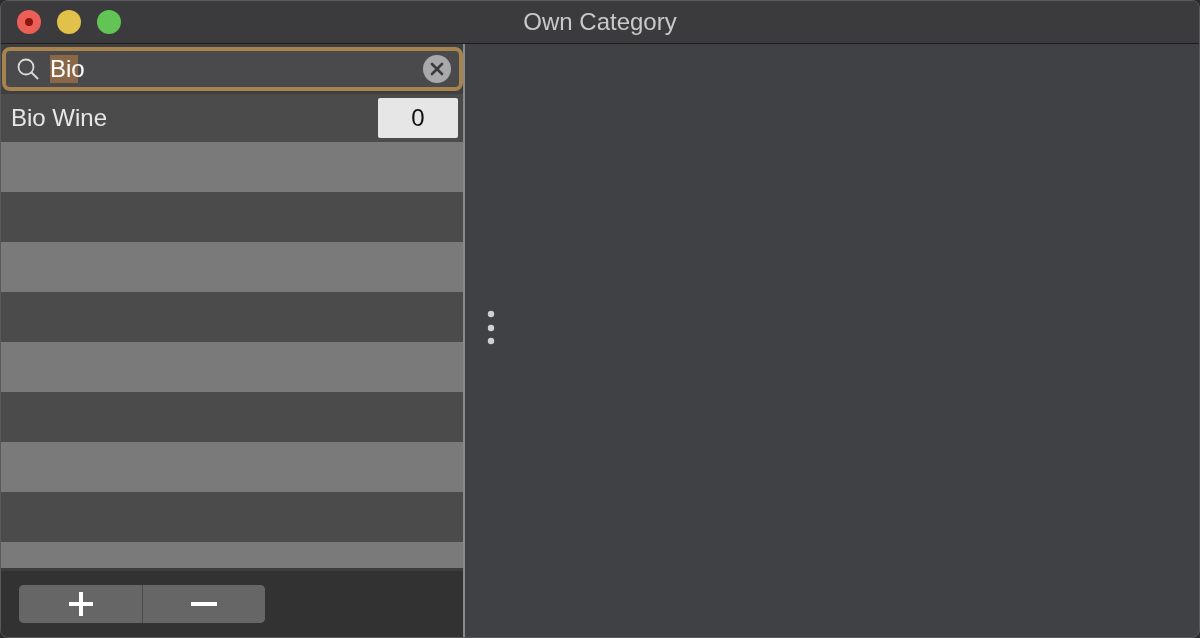  I want to click on count-field: 0, so click(418, 118).